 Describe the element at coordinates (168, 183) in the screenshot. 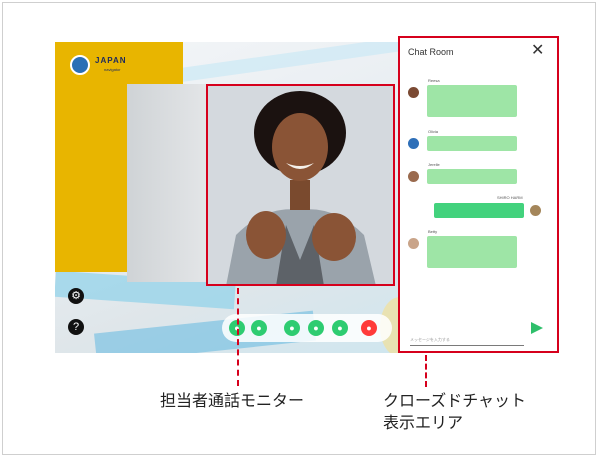

I see `background-wall` at that location.